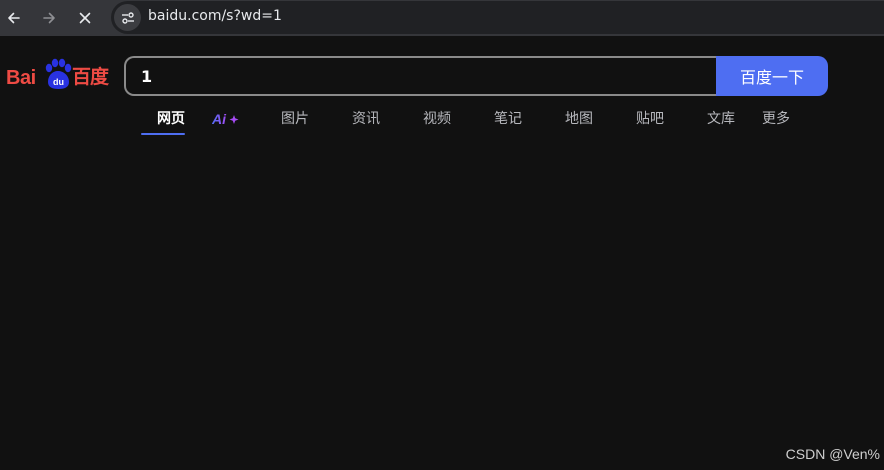 The width and height of the screenshot is (884, 470). Describe the element at coordinates (171, 119) in the screenshot. I see `tab-web: 网页` at that location.